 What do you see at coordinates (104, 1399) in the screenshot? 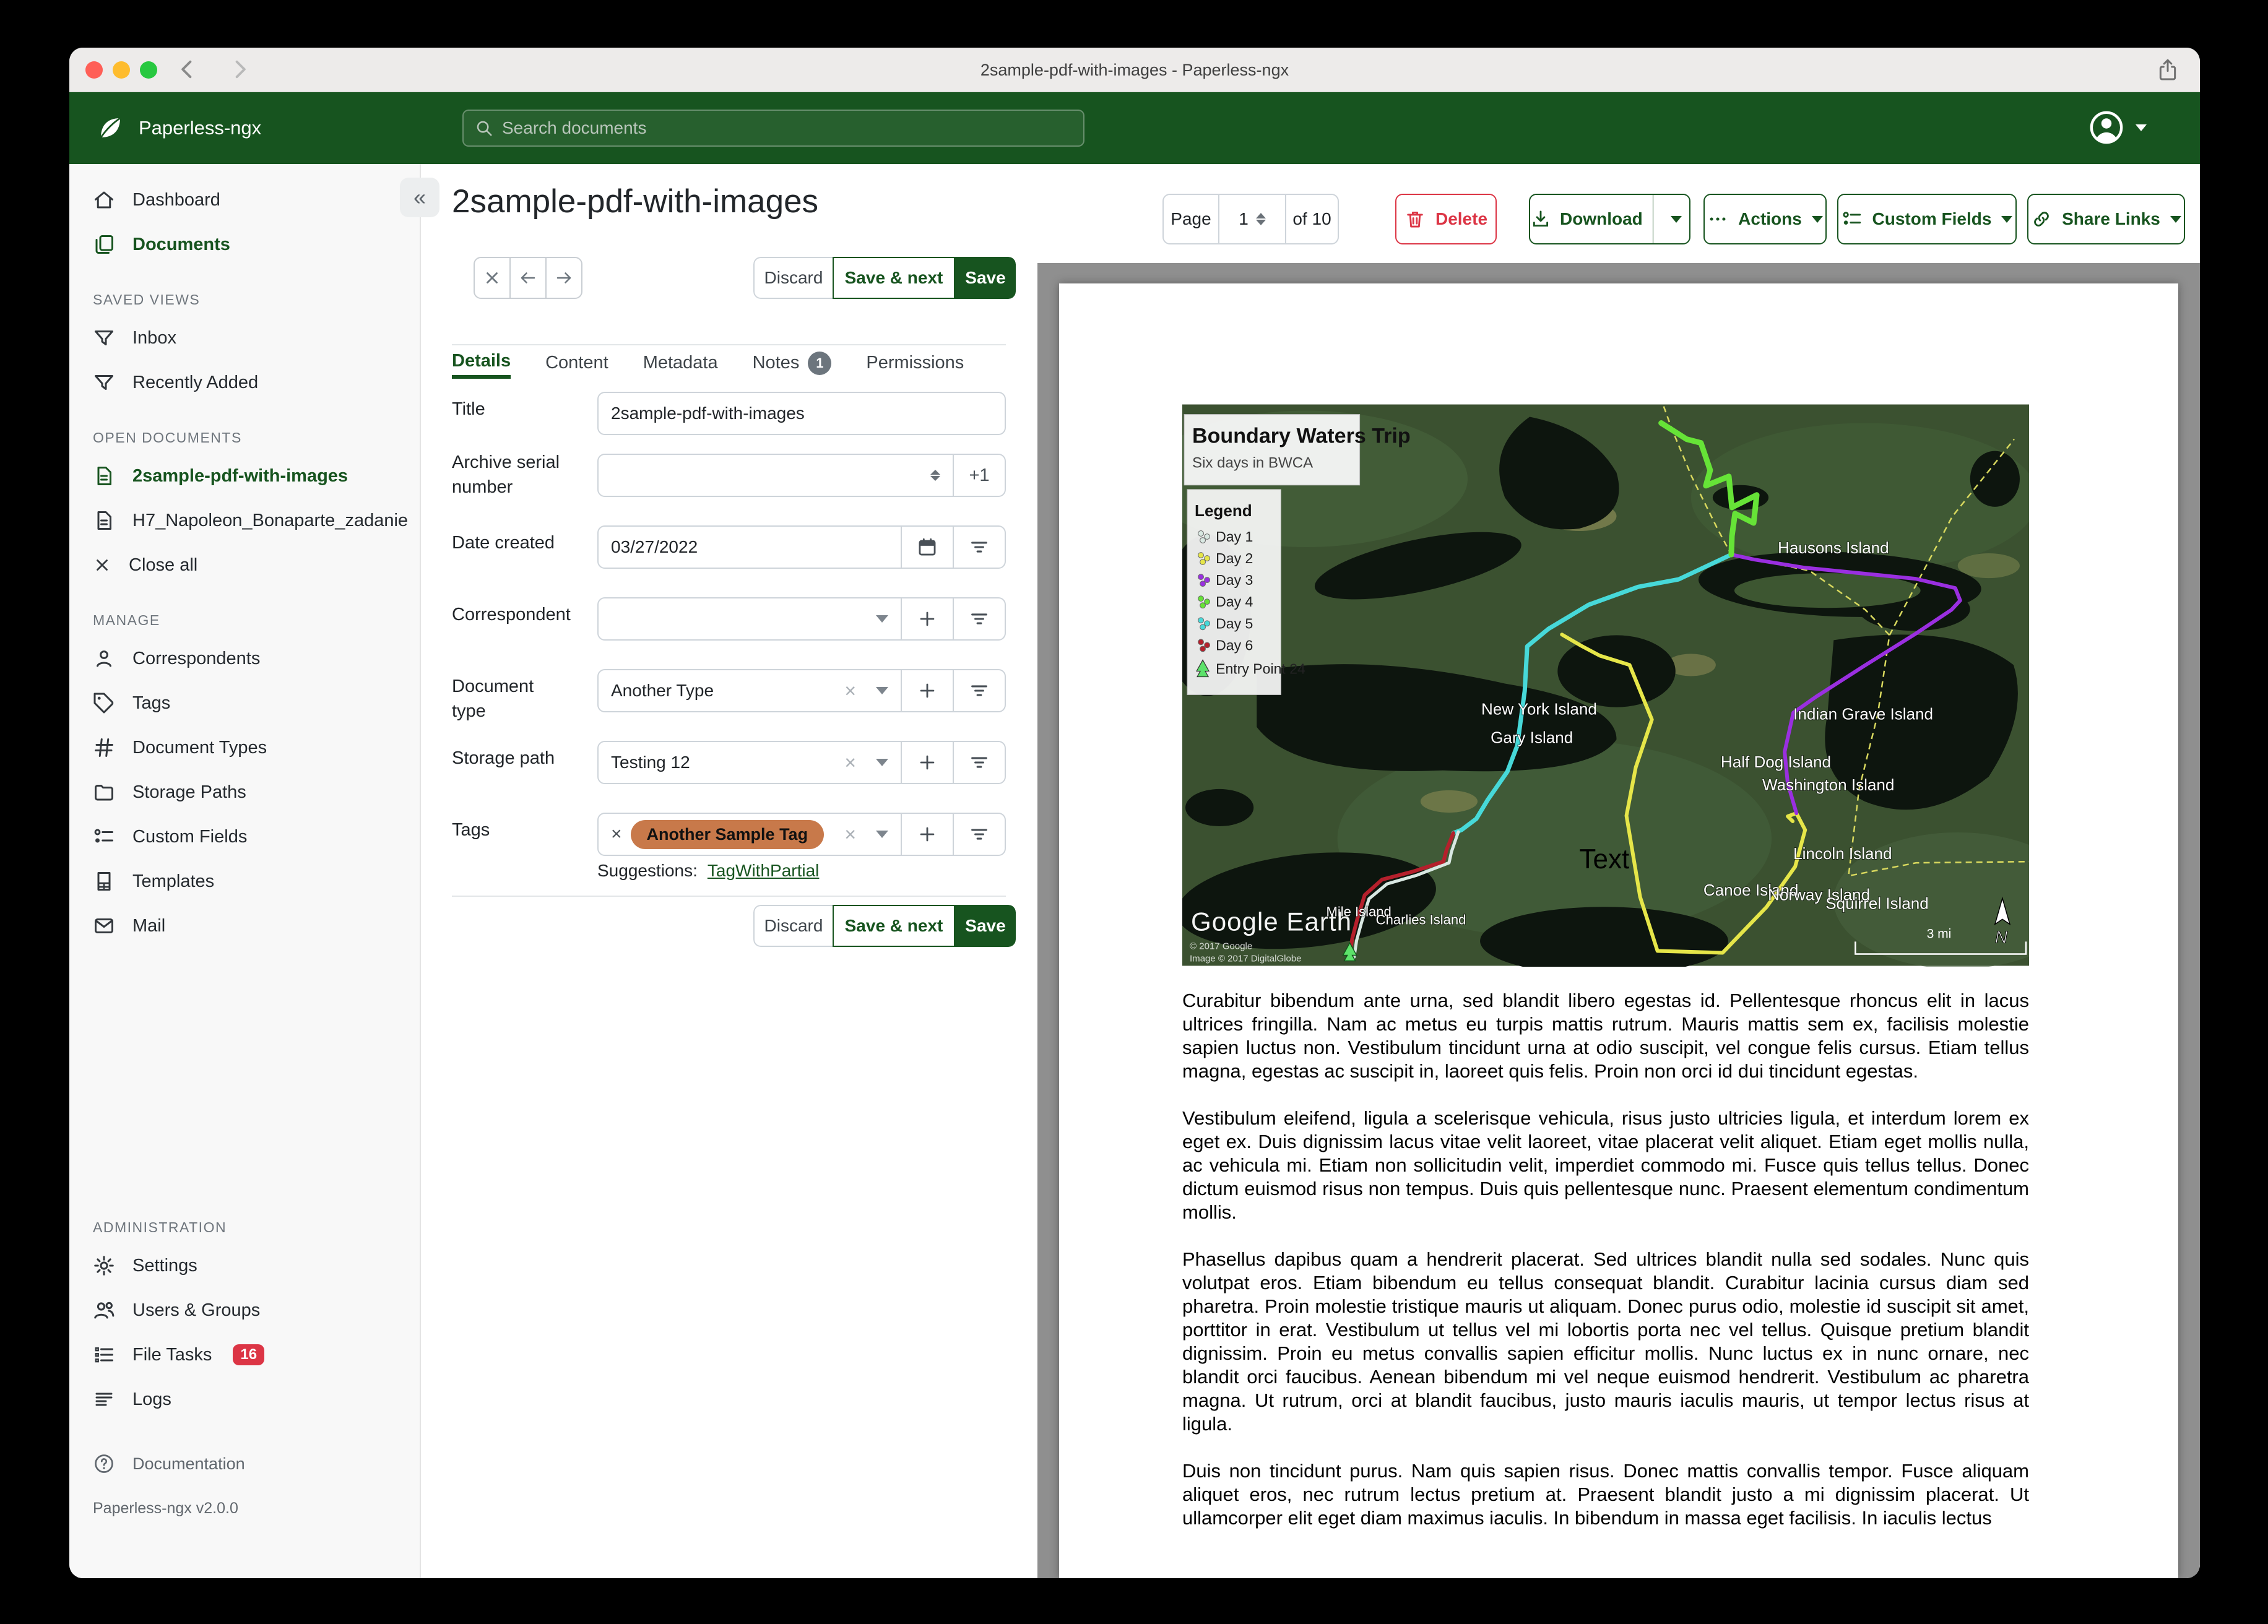
I see `logs-icon` at bounding box center [104, 1399].